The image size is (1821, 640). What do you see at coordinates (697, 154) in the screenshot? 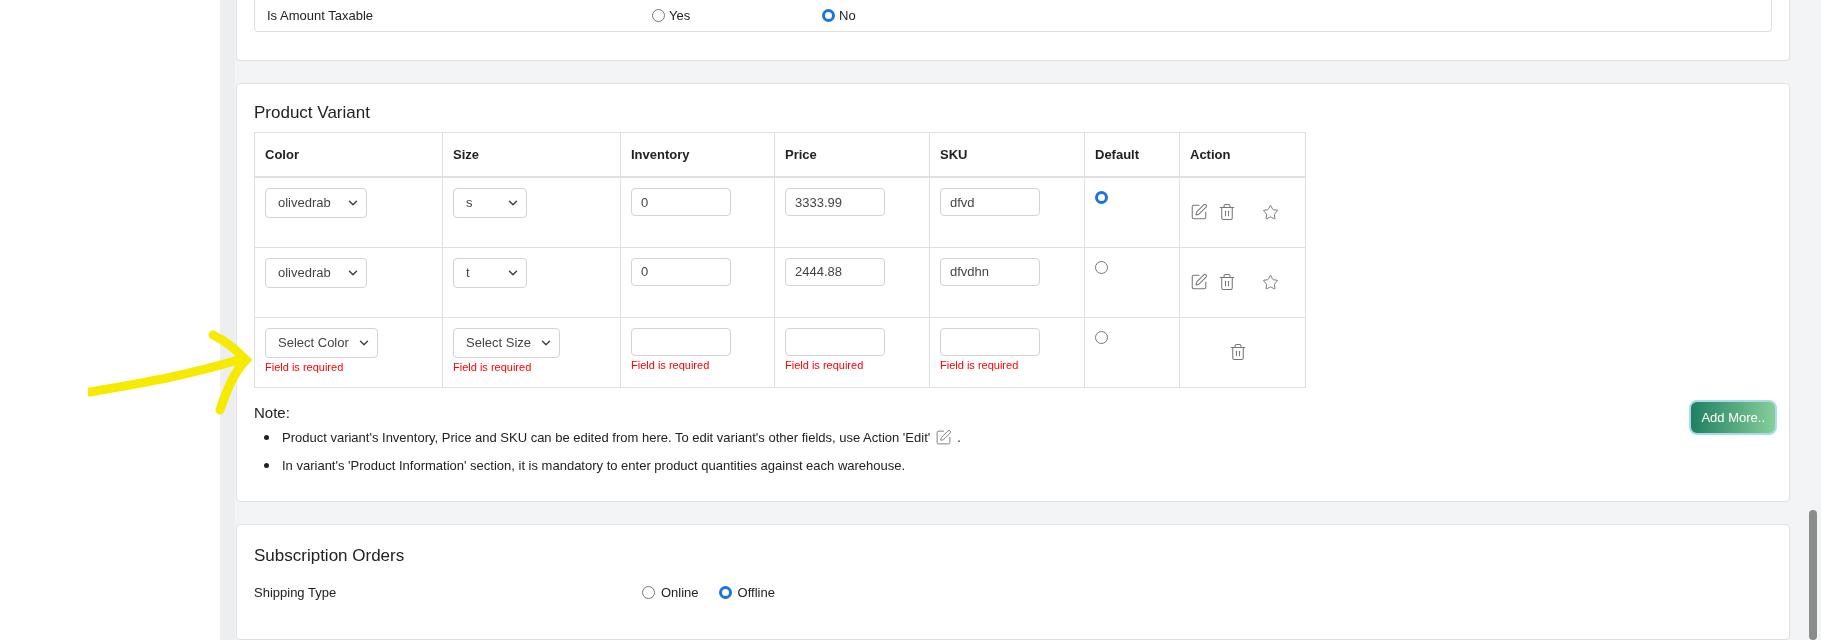
I see `column-header: Inventory` at bounding box center [697, 154].